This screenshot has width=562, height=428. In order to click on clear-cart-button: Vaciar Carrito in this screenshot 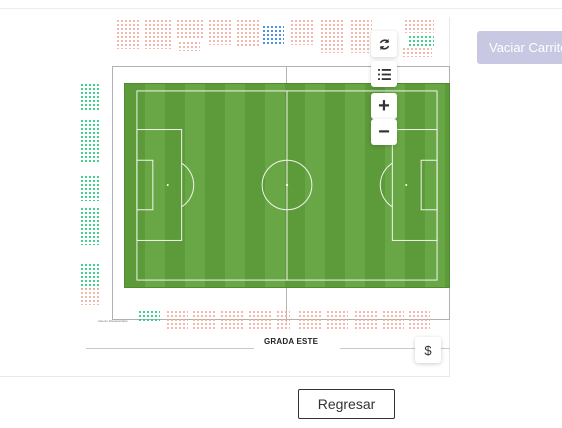, I will do `click(519, 47)`.